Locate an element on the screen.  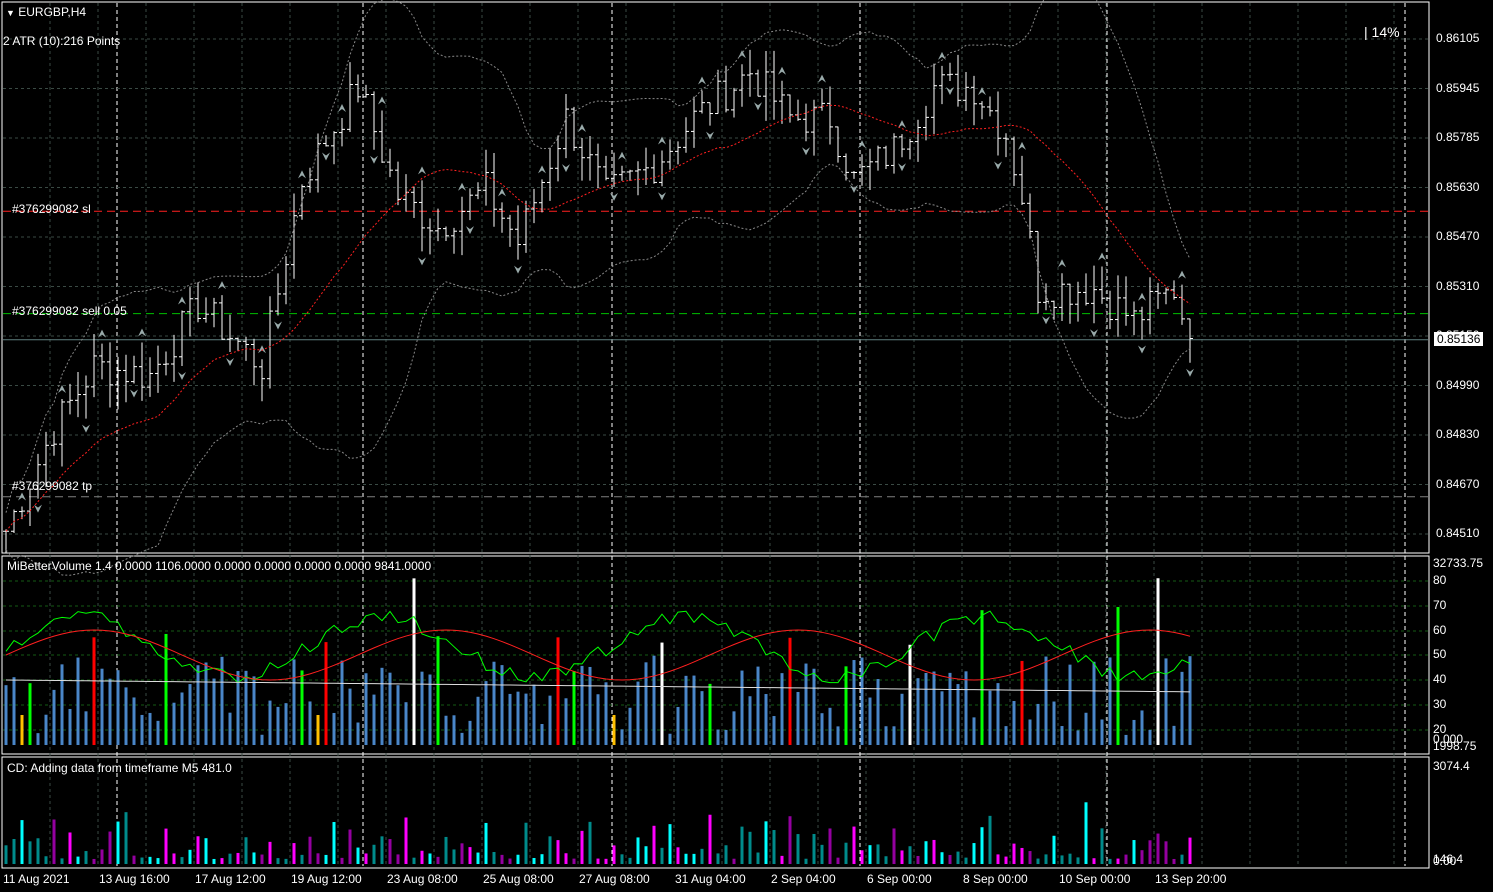
spread-pct: 14% is located at coordinates (1385, 32).